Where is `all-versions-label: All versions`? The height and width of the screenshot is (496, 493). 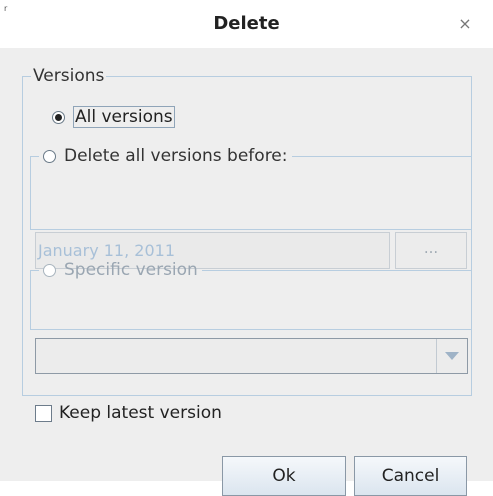 all-versions-label: All versions is located at coordinates (124, 117).